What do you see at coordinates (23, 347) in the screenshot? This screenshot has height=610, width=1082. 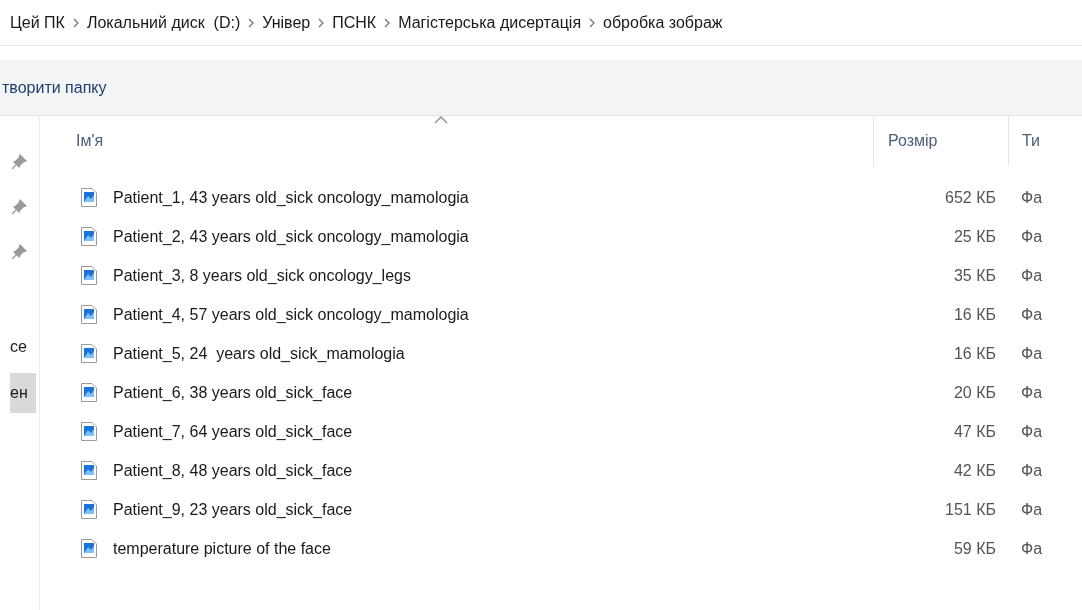 I see `sidebar-item: се` at bounding box center [23, 347].